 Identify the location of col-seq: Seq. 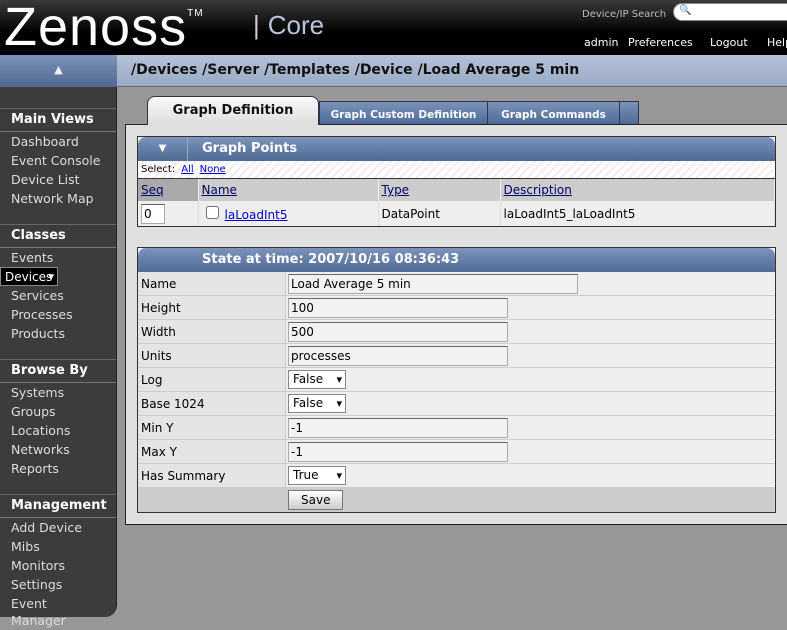
(168, 190).